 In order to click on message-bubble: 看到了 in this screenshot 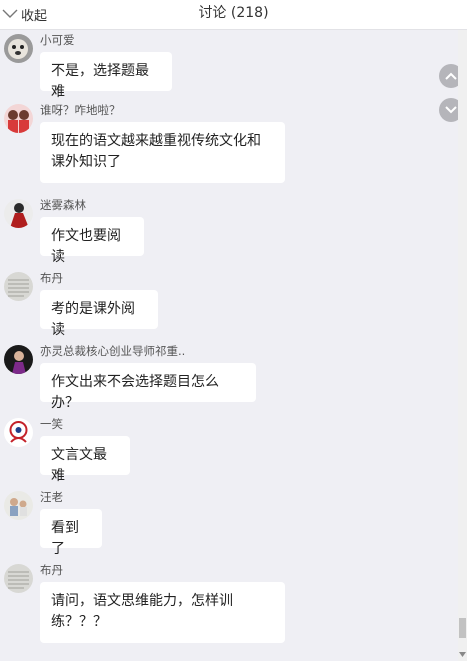, I will do `click(71, 533)`.